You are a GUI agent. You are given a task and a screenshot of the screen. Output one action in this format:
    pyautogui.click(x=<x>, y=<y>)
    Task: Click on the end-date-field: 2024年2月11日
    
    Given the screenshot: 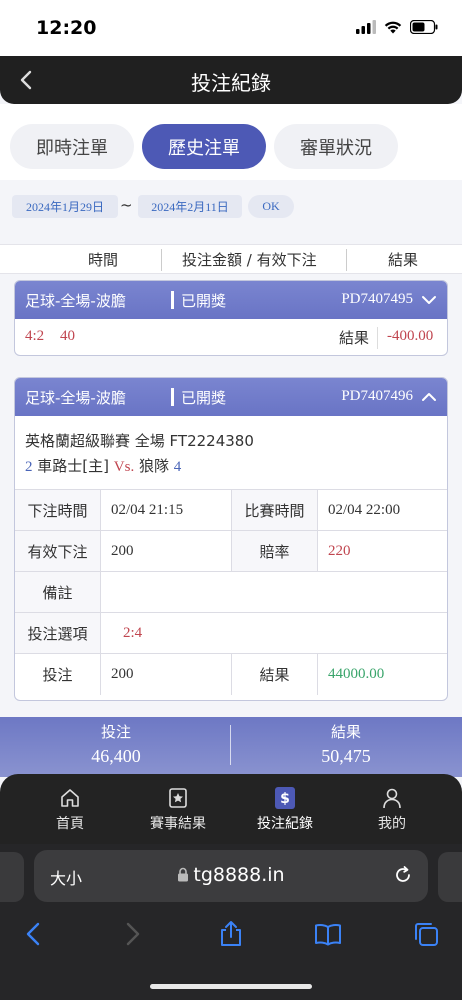 What is the action you would take?
    pyautogui.click(x=190, y=206)
    